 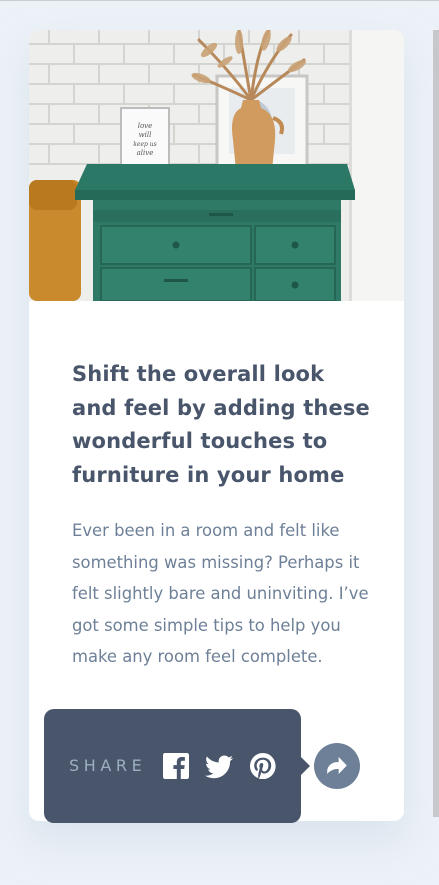 I want to click on share-button, so click(x=337, y=766).